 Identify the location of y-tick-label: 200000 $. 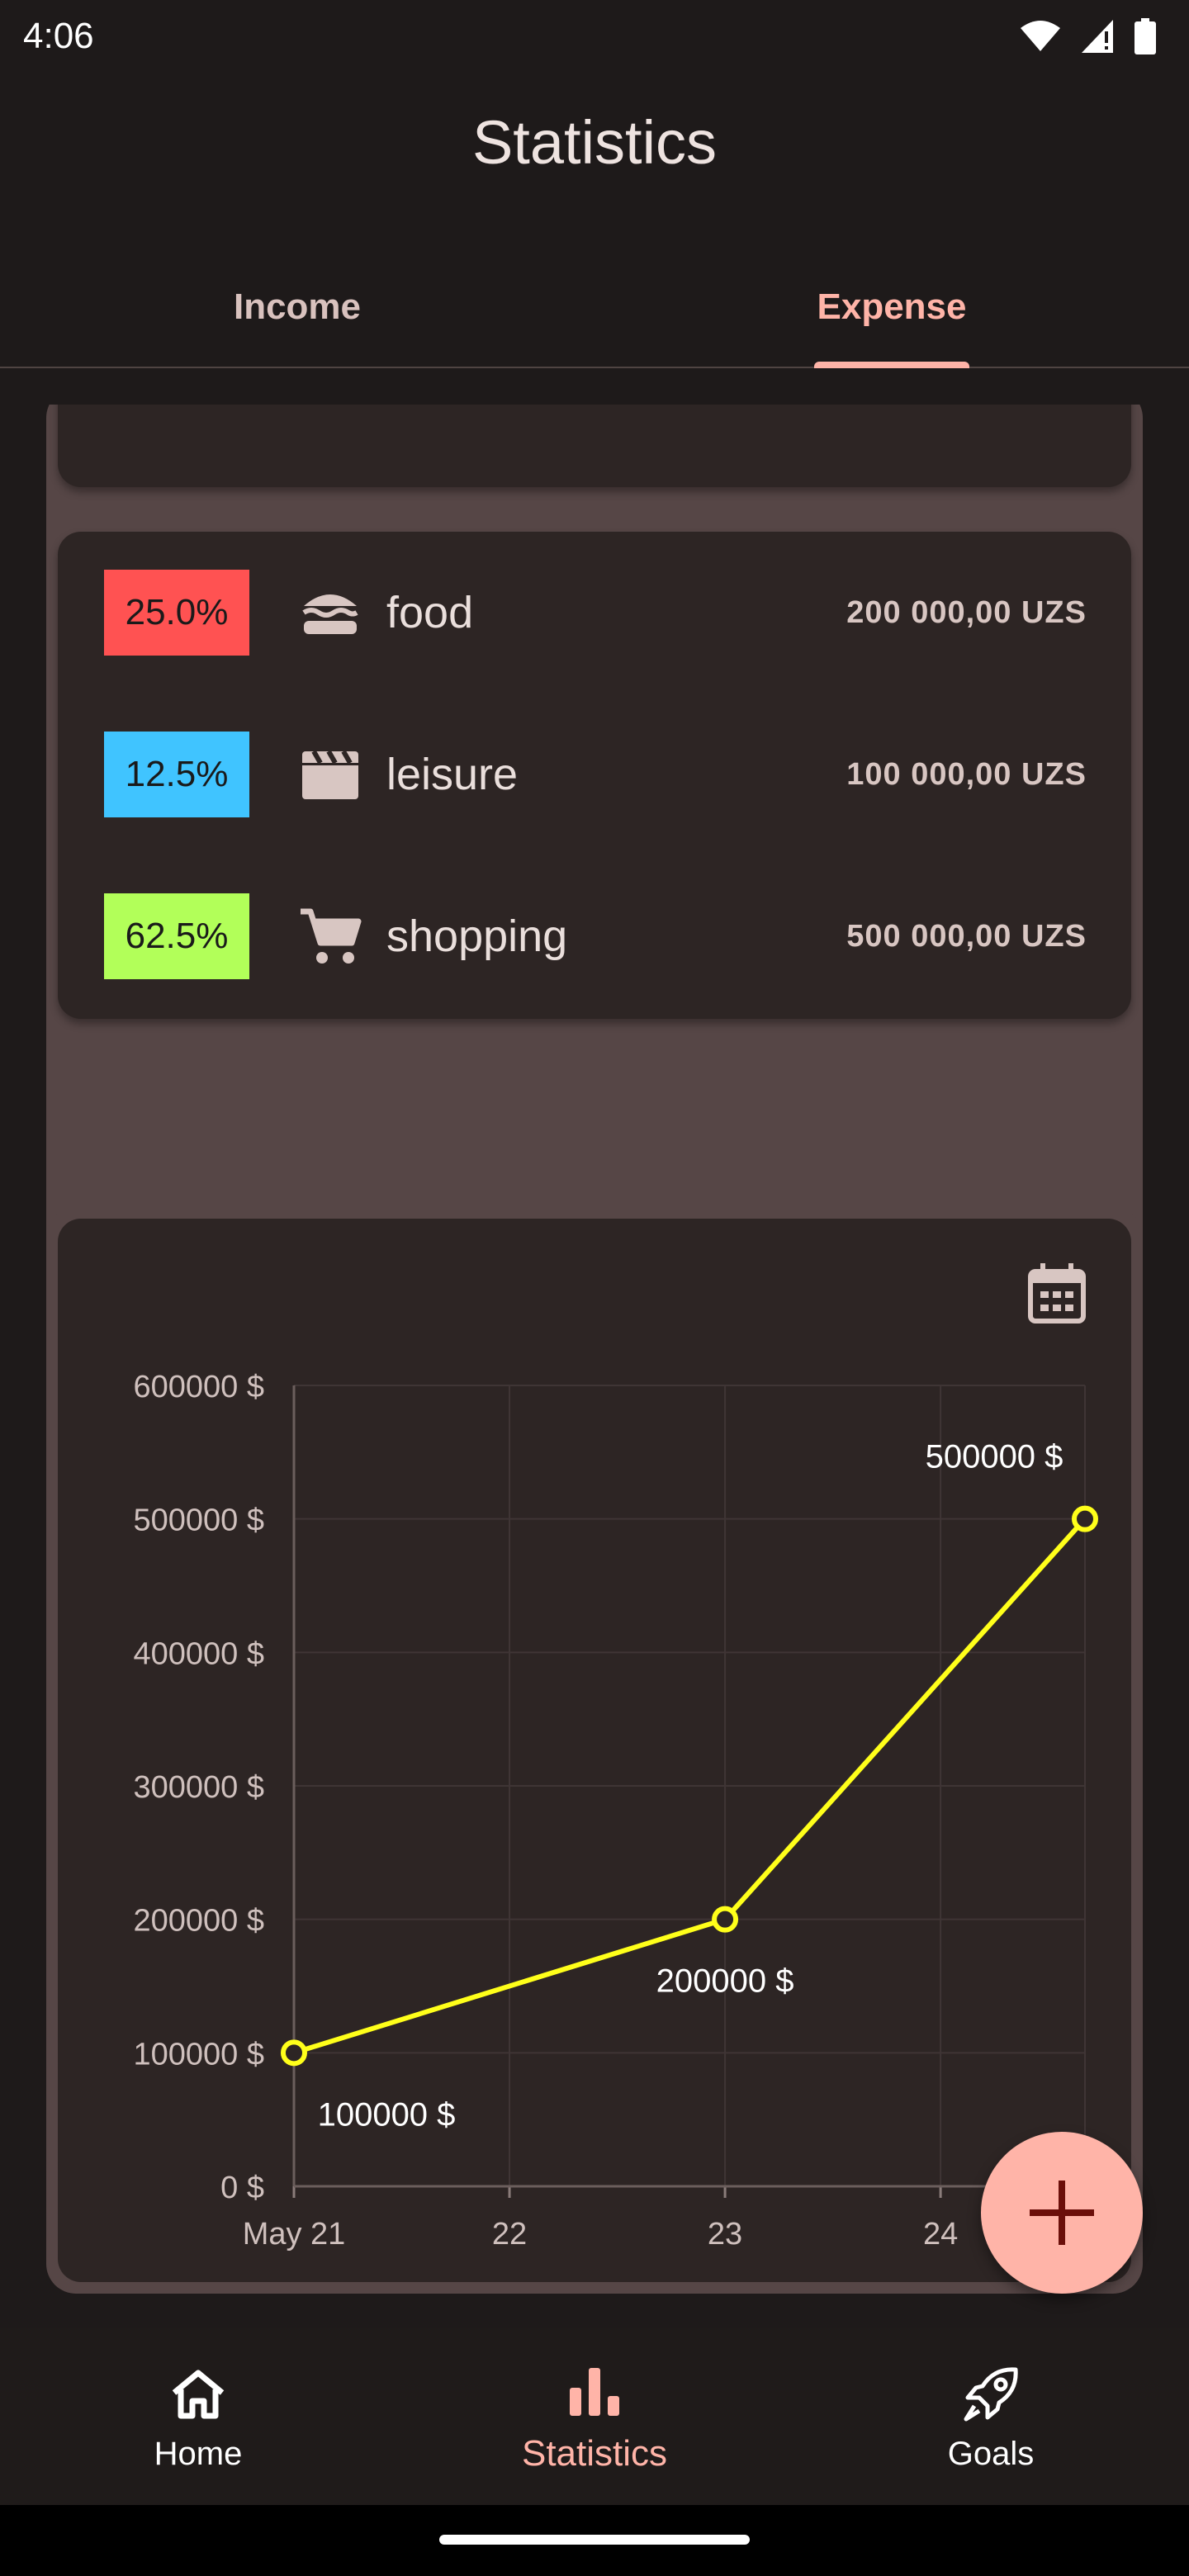
(199, 1921).